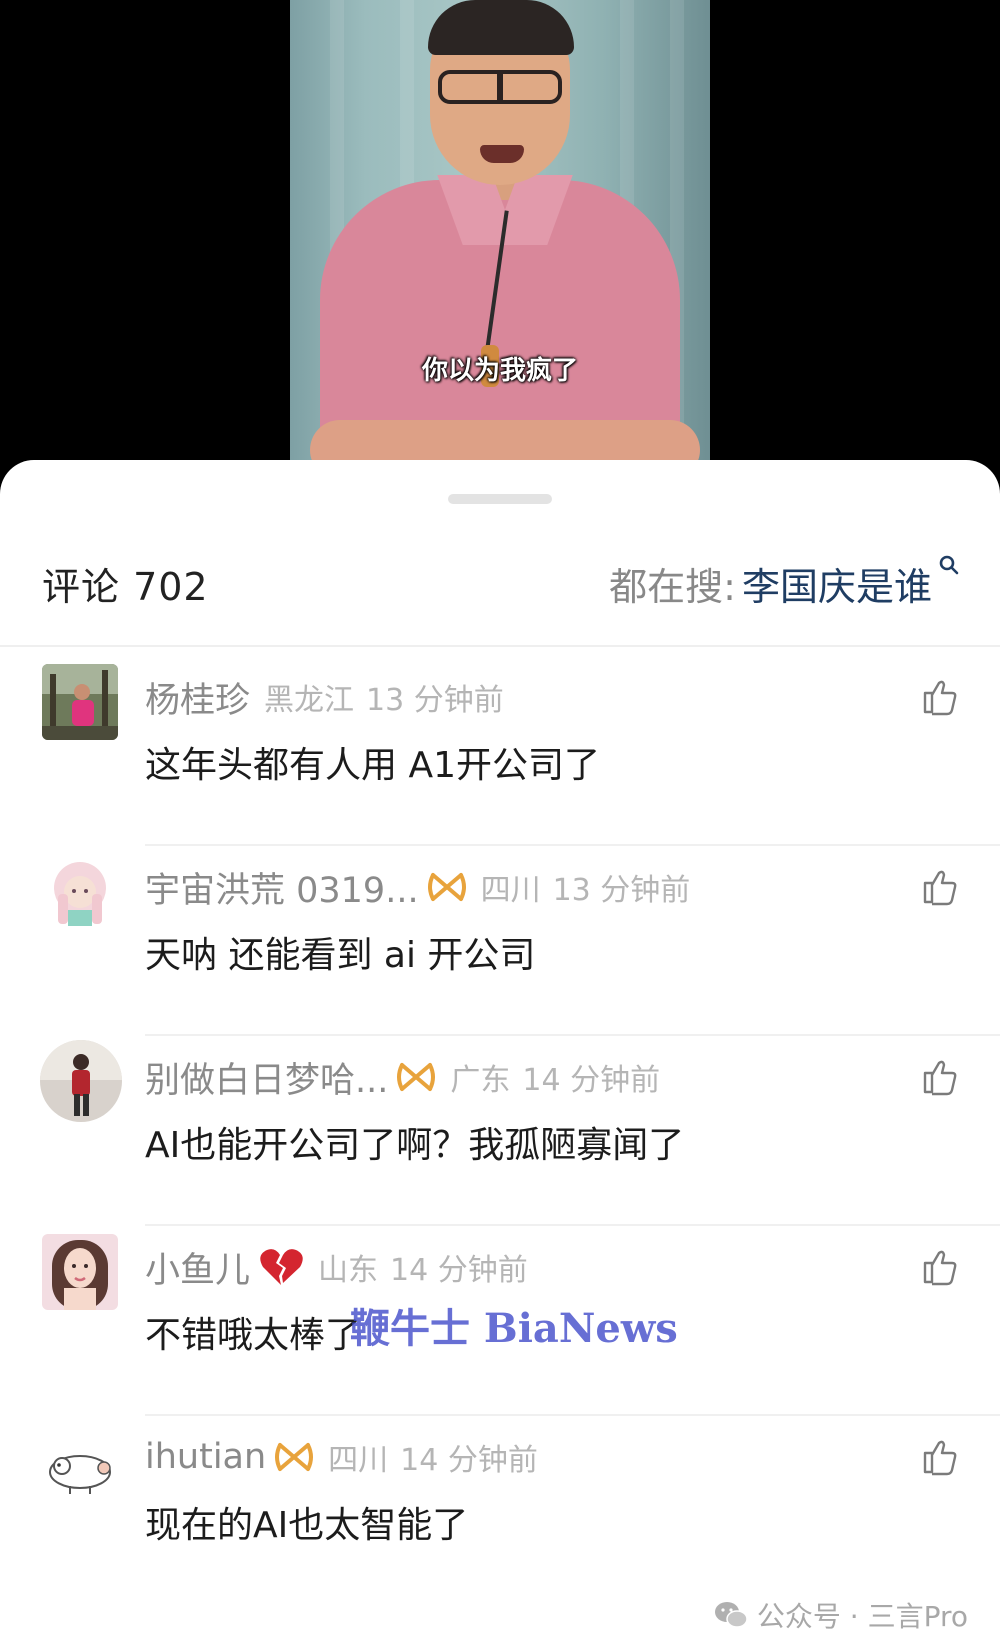 The height and width of the screenshot is (1652, 1000). I want to click on comment-item: 杨桂珍 黑龙江 13 分钟前 这年头都有人用 A1开公司了, so click(500, 769).